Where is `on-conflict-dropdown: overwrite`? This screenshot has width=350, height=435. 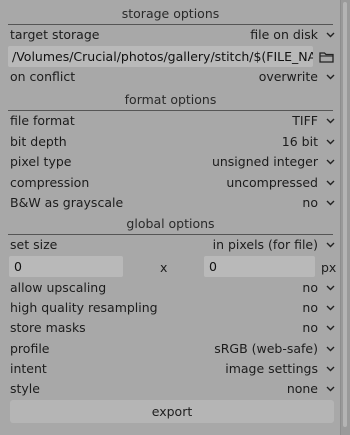 on-conflict-dropdown: overwrite is located at coordinates (297, 77).